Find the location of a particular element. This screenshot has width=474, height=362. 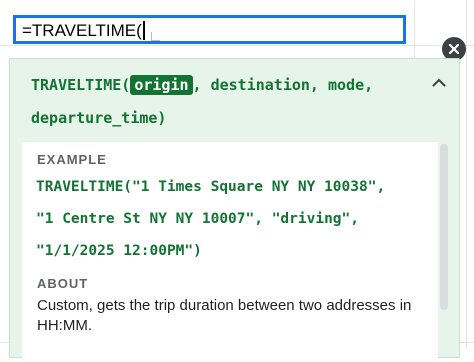

chevron-up-icon is located at coordinates (439, 82).